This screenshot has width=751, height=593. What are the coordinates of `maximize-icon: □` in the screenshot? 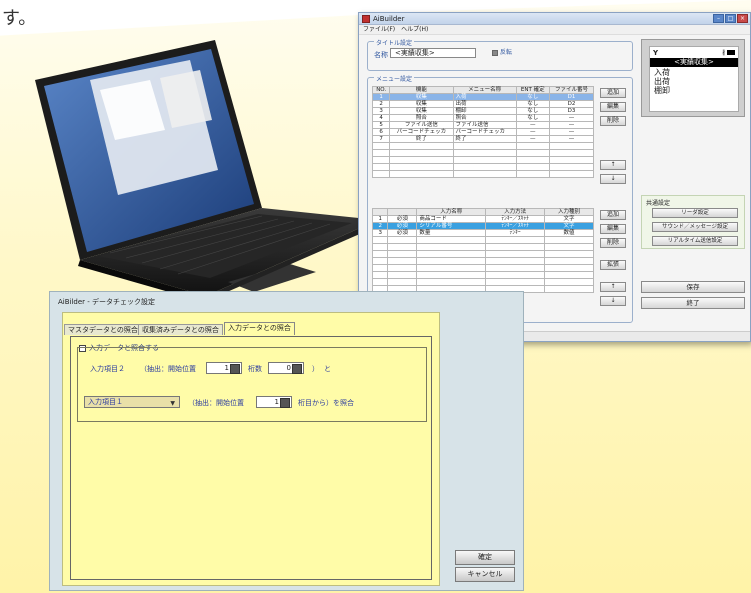 It's located at (730, 18).